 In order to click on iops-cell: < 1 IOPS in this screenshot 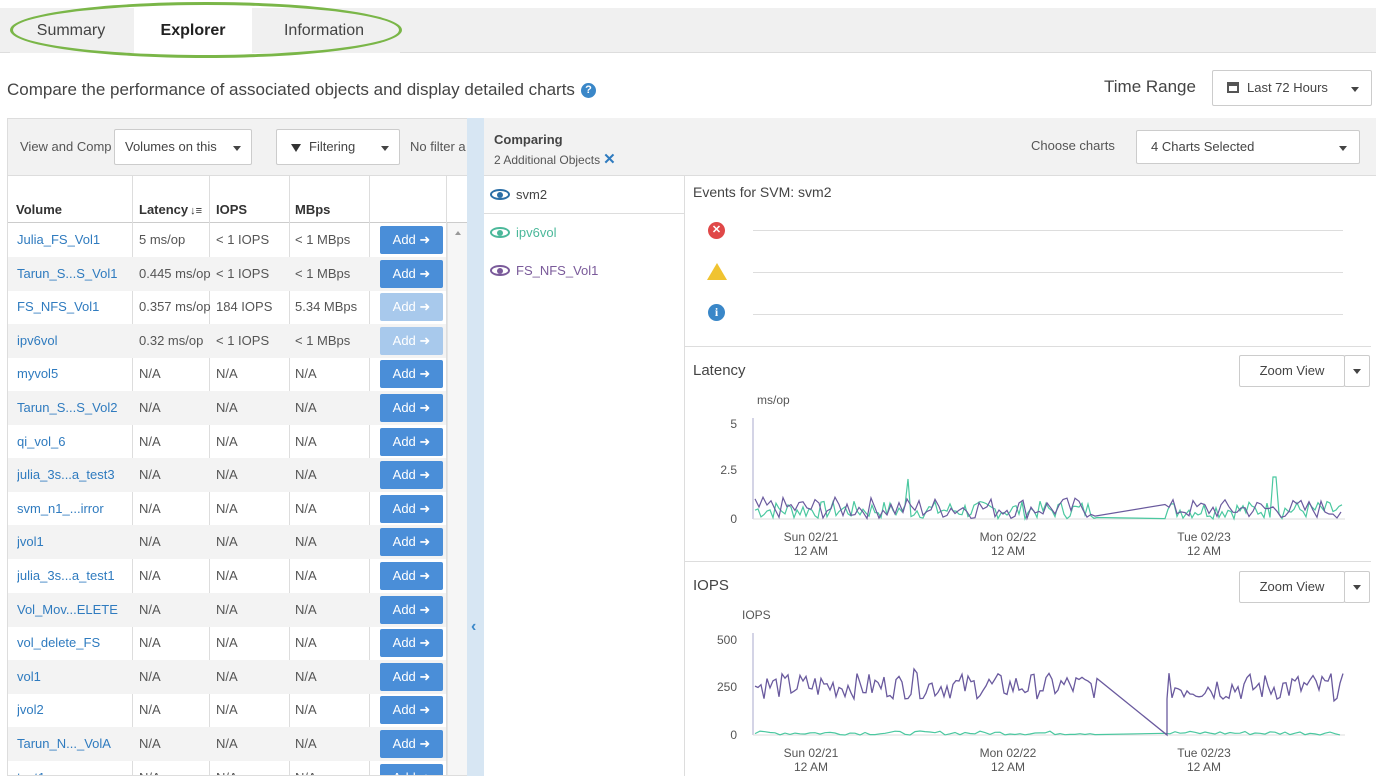, I will do `click(243, 340)`.